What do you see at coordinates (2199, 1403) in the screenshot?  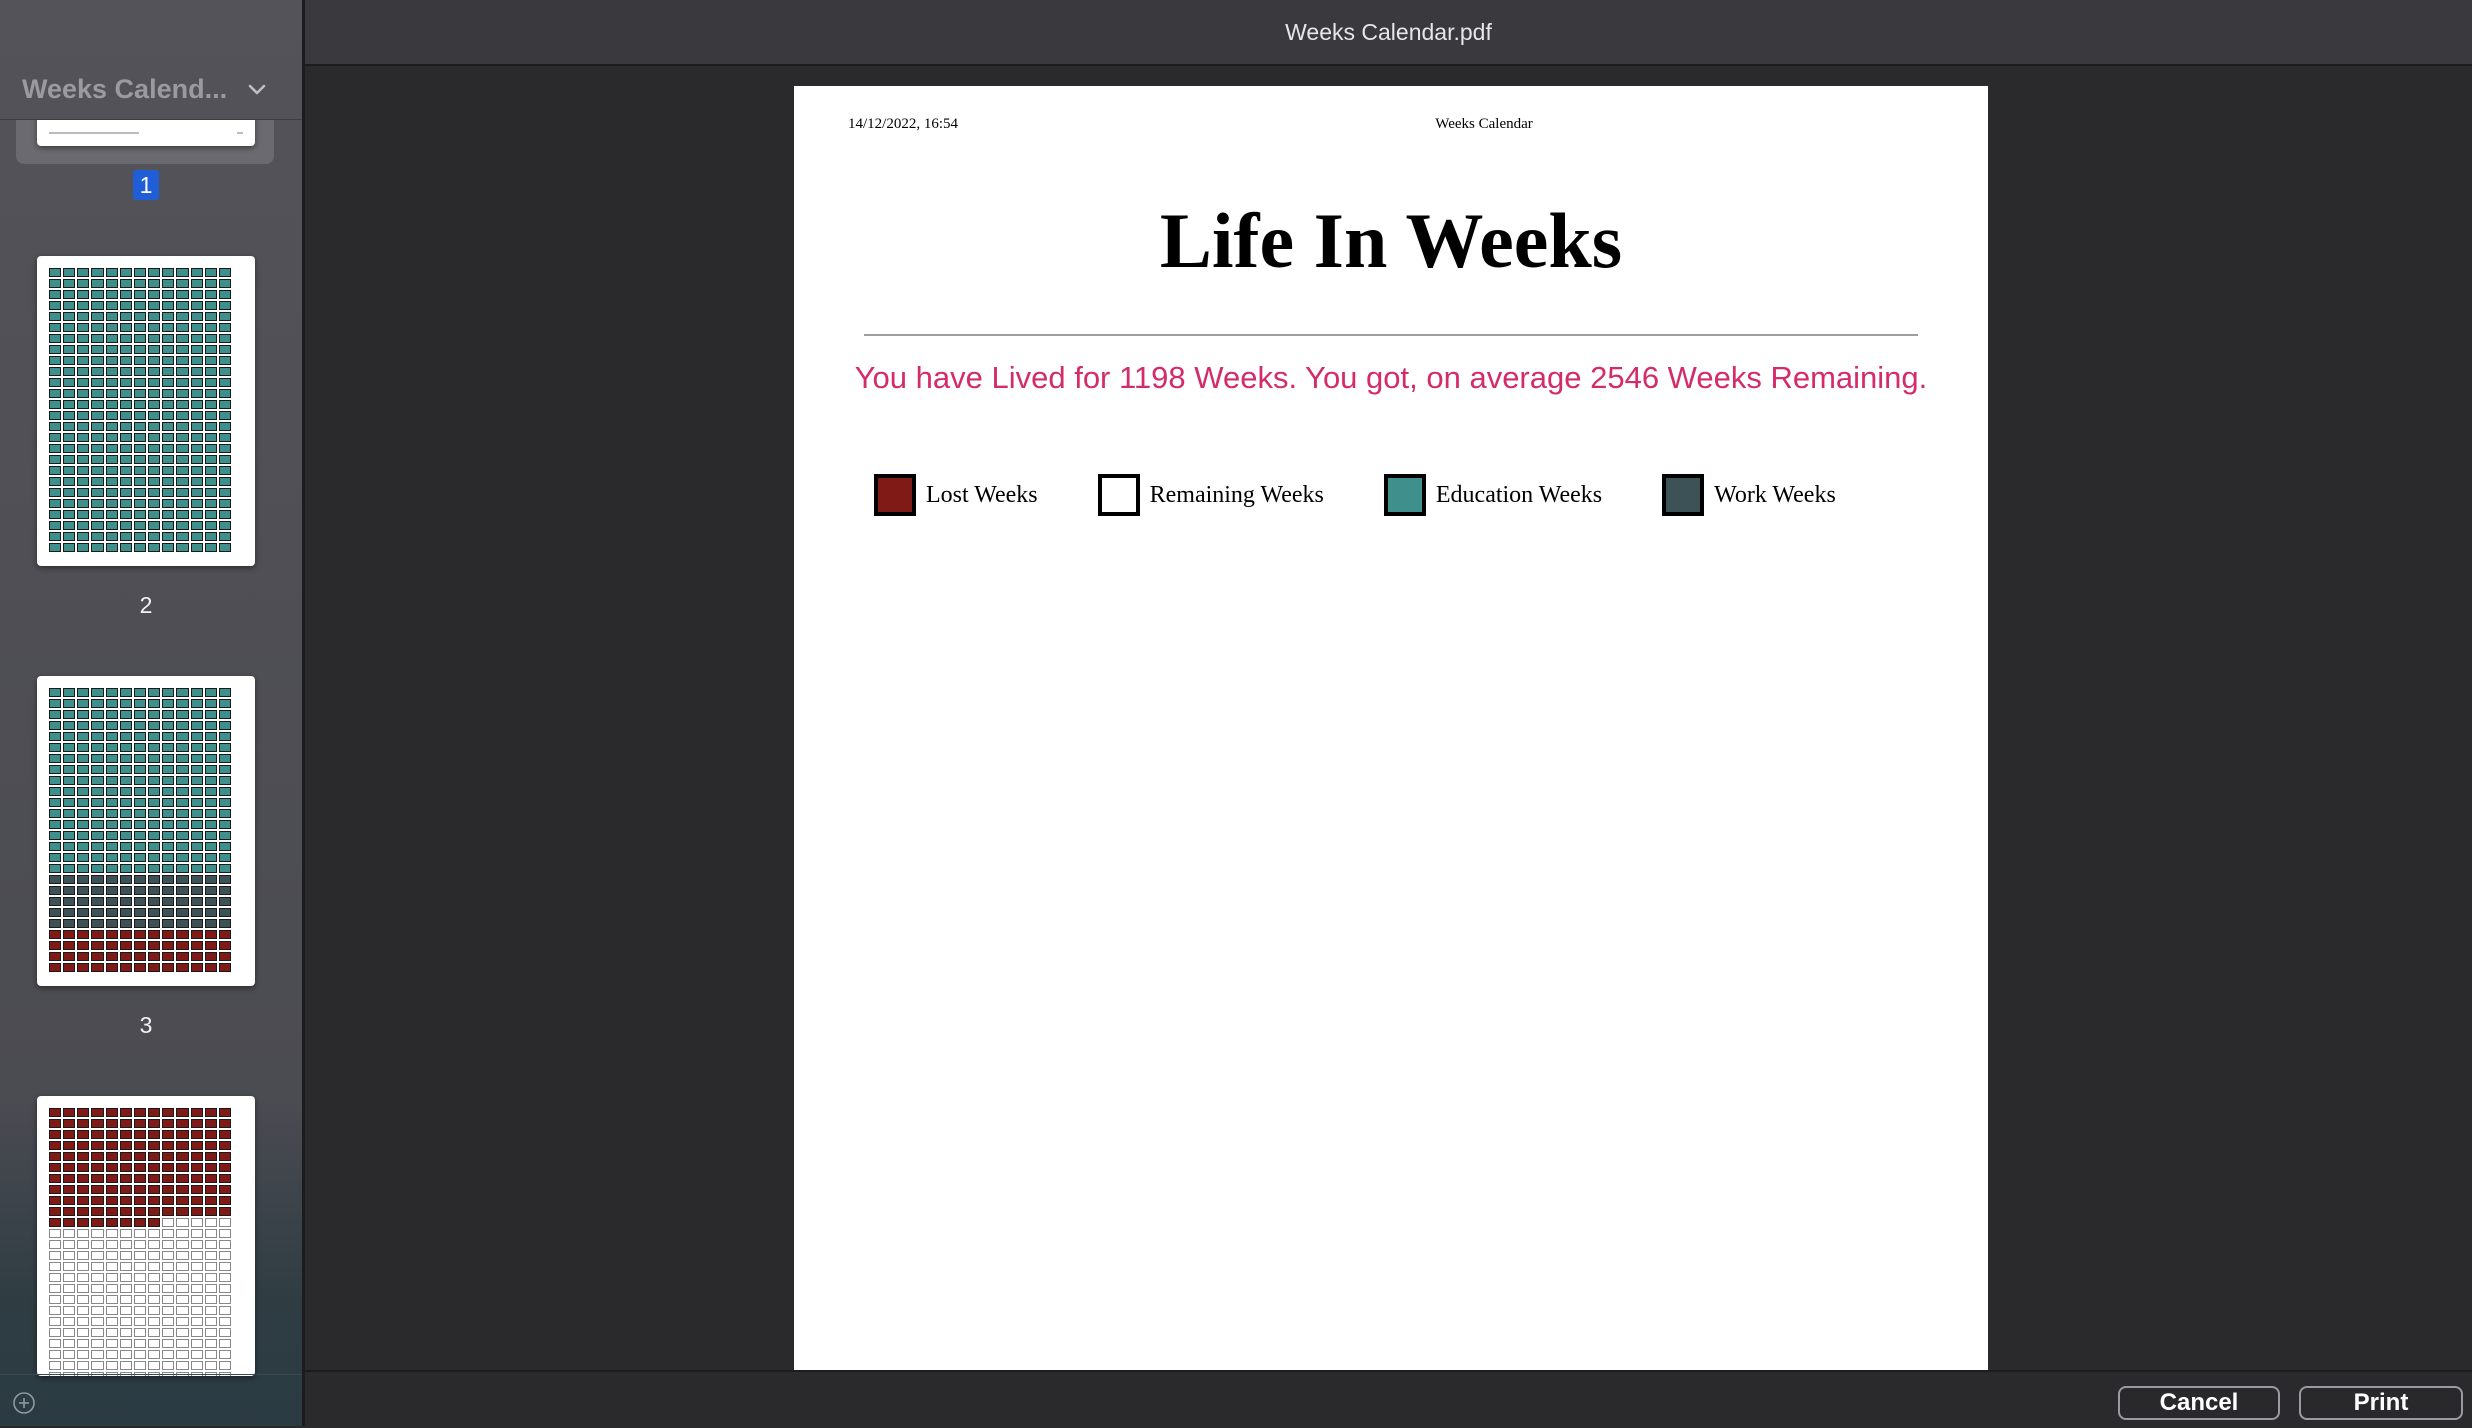 I see `cancel-button: Cancel` at bounding box center [2199, 1403].